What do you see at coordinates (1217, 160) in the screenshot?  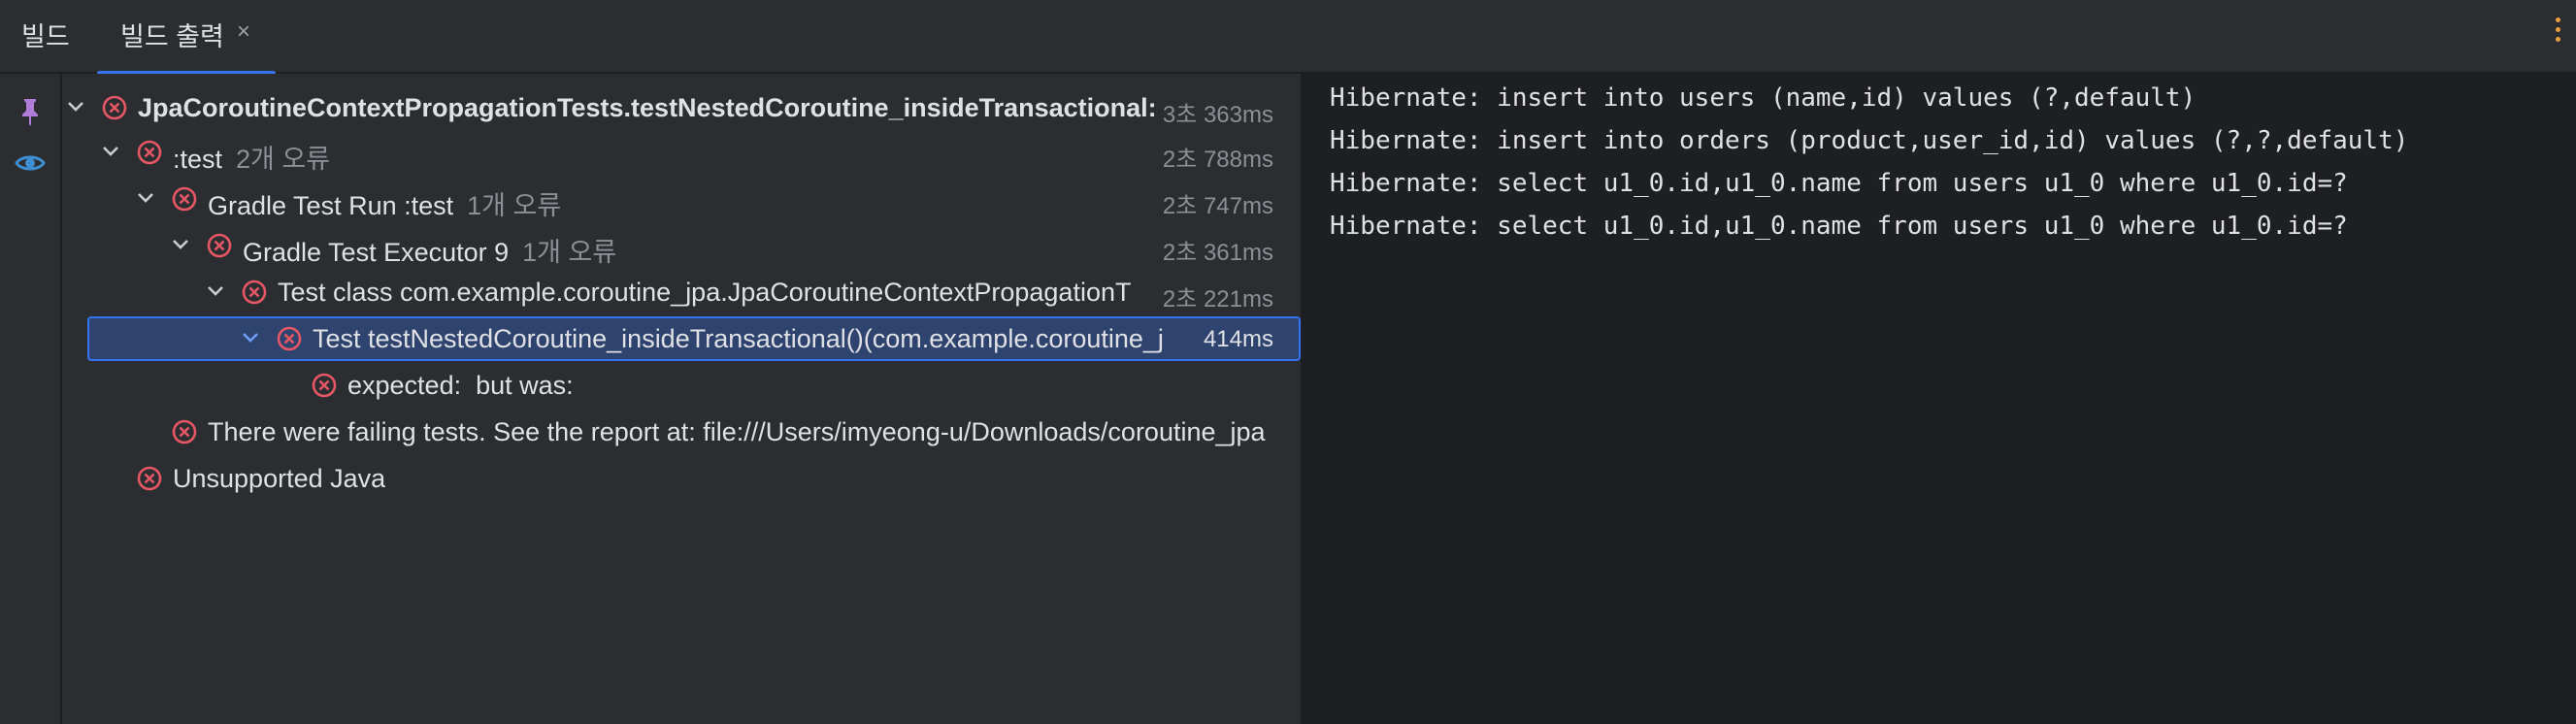 I see `duration: 2초 788ms` at bounding box center [1217, 160].